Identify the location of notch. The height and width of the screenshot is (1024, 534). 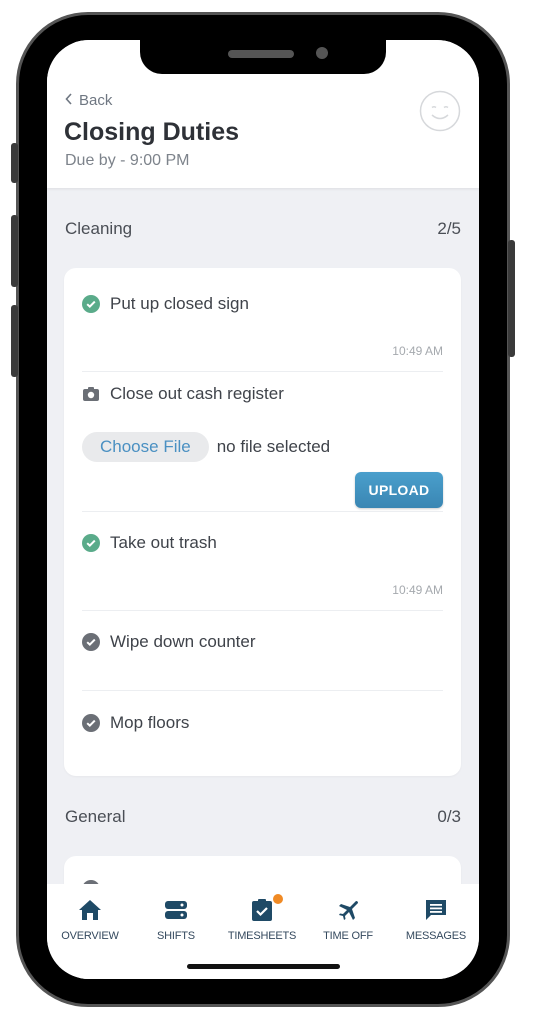
(263, 57).